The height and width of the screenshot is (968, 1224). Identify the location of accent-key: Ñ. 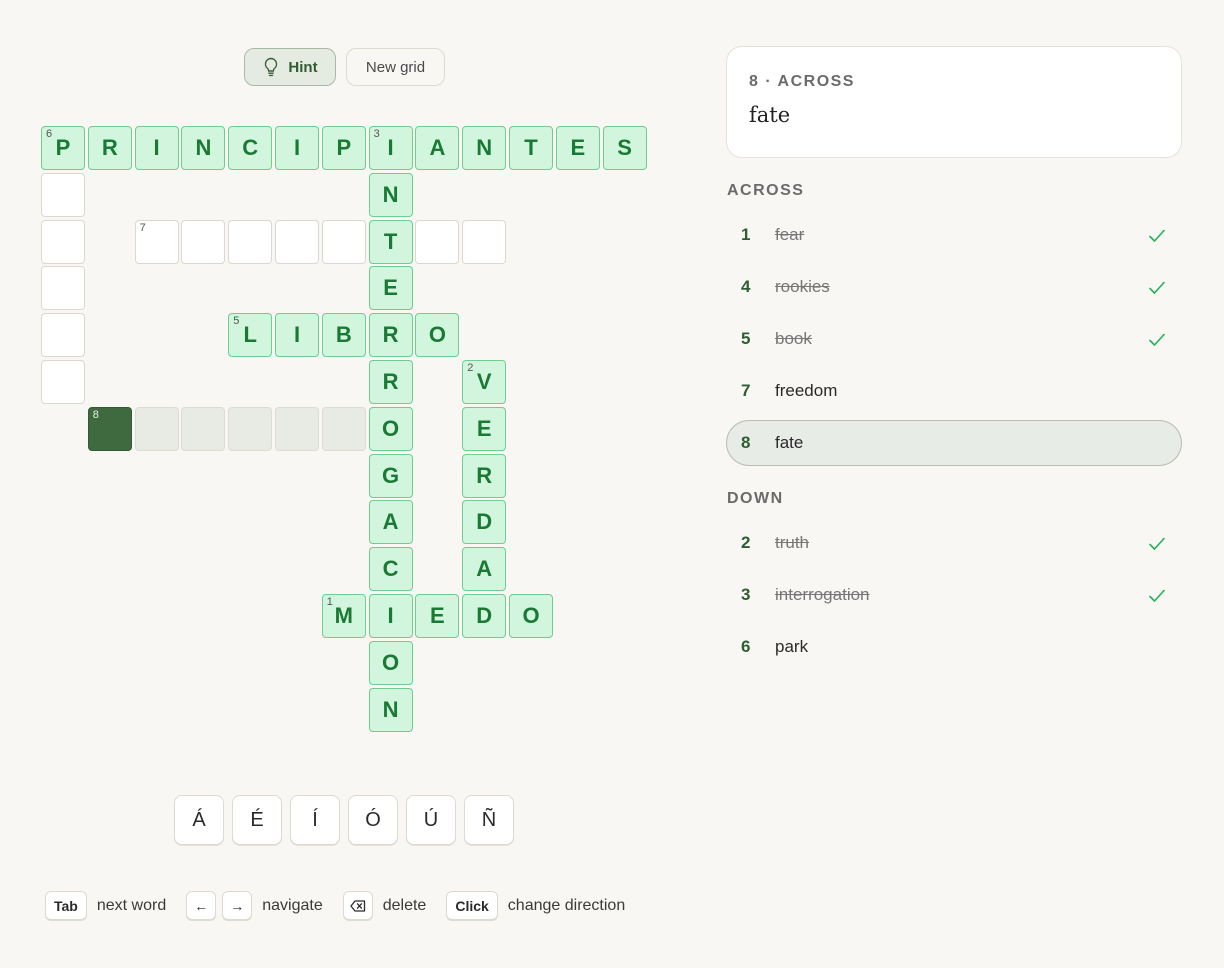
(489, 820).